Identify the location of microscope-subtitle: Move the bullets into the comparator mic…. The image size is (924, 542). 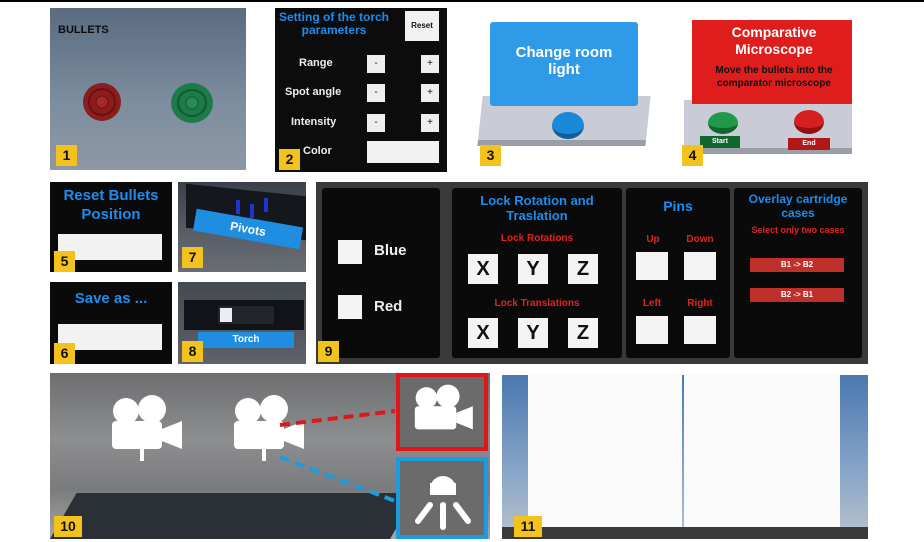
(774, 77).